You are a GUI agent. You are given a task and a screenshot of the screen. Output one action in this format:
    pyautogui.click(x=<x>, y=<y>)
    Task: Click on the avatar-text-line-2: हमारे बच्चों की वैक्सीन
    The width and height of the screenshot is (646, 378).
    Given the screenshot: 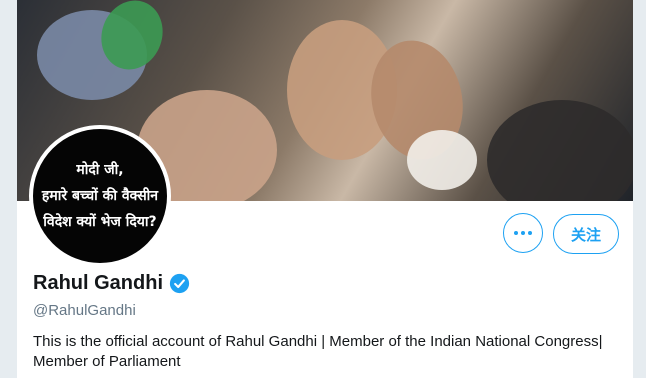 What is the action you would take?
    pyautogui.click(x=100, y=196)
    